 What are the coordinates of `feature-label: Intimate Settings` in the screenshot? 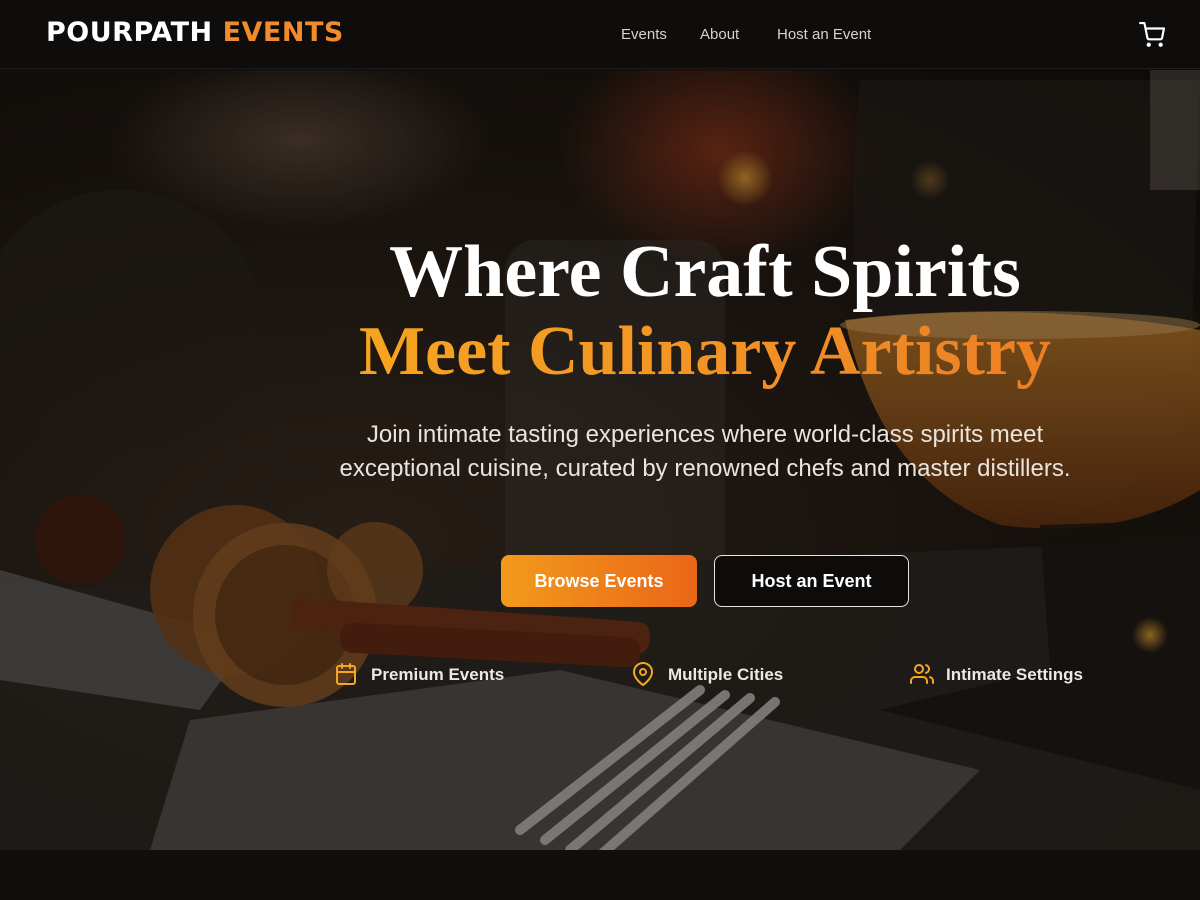 It's located at (1014, 674).